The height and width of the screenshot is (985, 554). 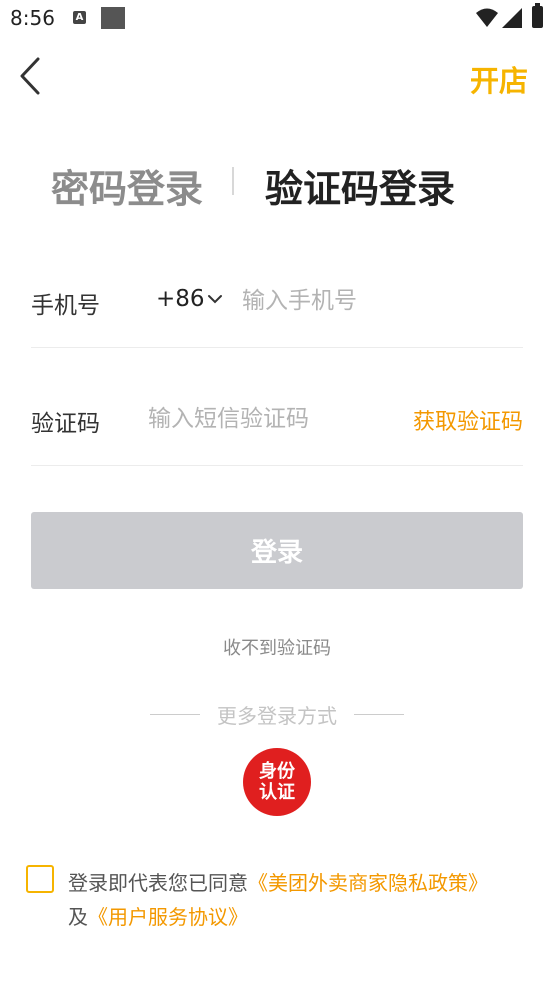 I want to click on id-auth-label: 身份认证, so click(x=277, y=782).